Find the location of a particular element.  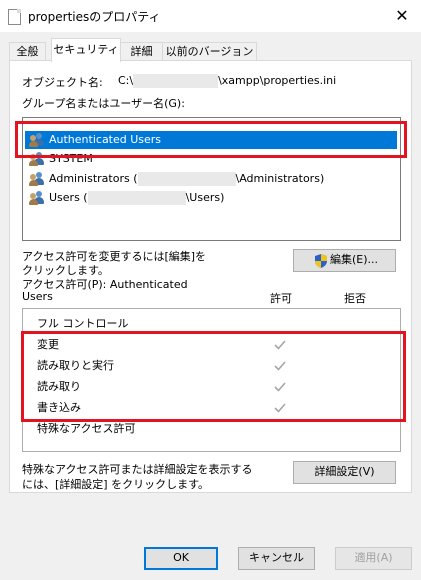

allow-column-header: 許可 is located at coordinates (281, 298).